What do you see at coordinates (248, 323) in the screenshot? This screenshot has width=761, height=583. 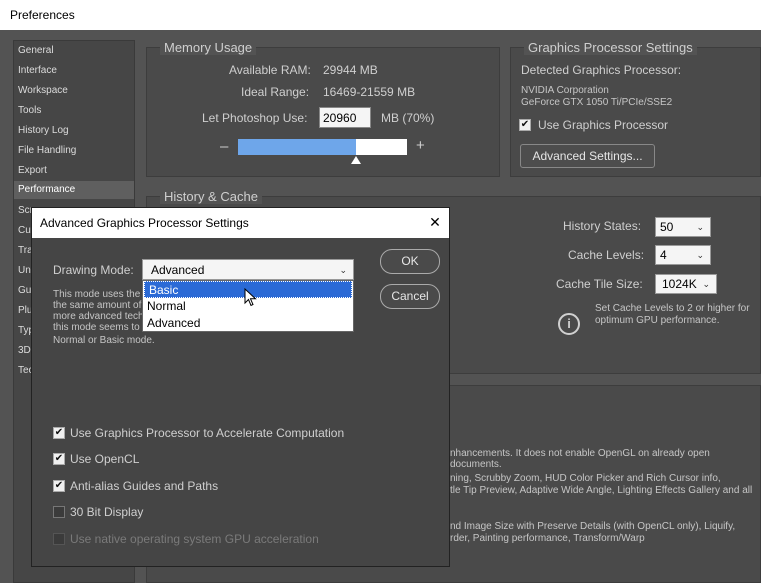 I see `drawing-mode-option-advanced: Advanced` at bounding box center [248, 323].